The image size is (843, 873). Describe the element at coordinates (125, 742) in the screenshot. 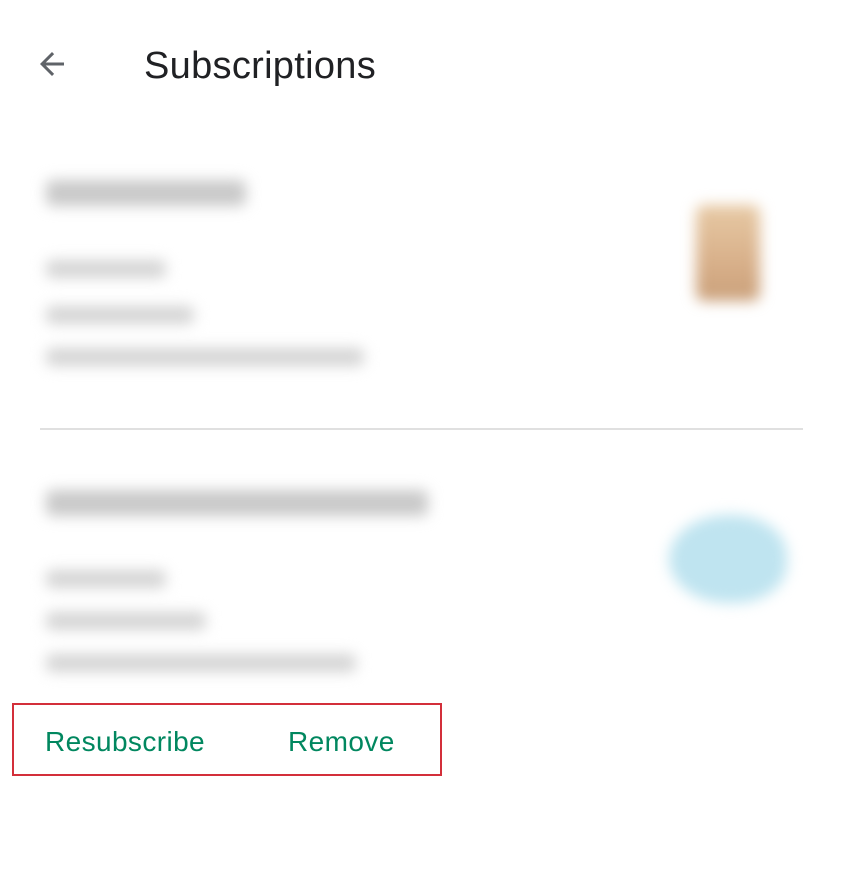

I see `resubscribe-button: Resubscribe` at that location.